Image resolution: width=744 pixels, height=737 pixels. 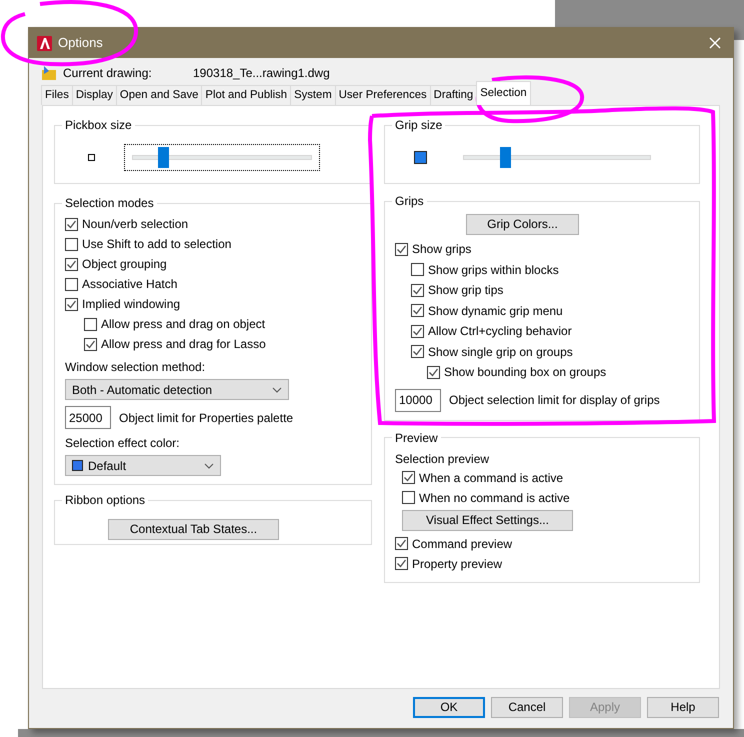 What do you see at coordinates (143, 465) in the screenshot?
I see `dropdown: Default` at bounding box center [143, 465].